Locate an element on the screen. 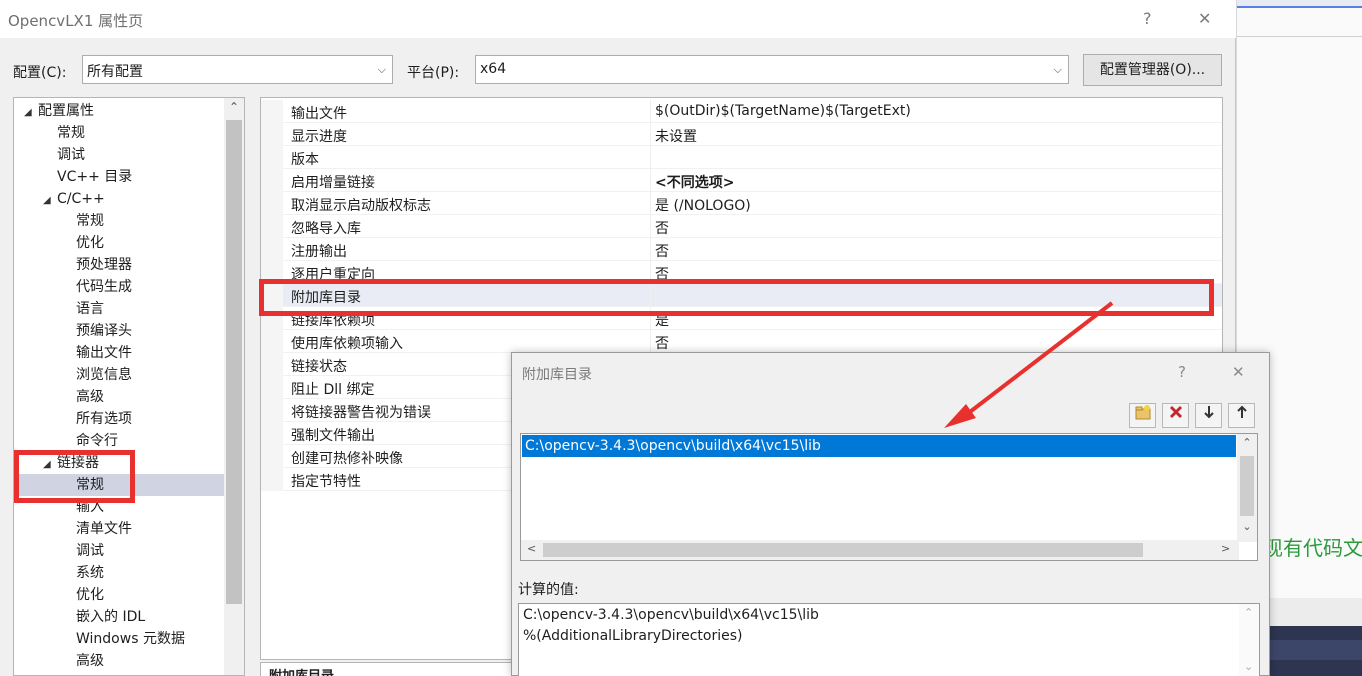  tree-item: 嵌入的 IDL is located at coordinates (119, 617).